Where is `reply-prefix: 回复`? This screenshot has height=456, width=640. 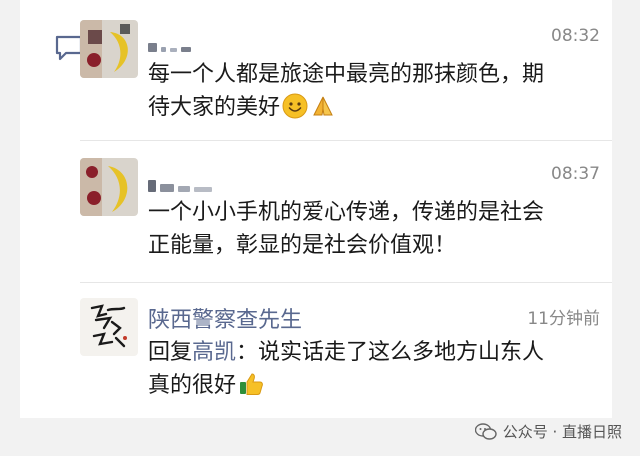 reply-prefix: 回复 is located at coordinates (170, 352).